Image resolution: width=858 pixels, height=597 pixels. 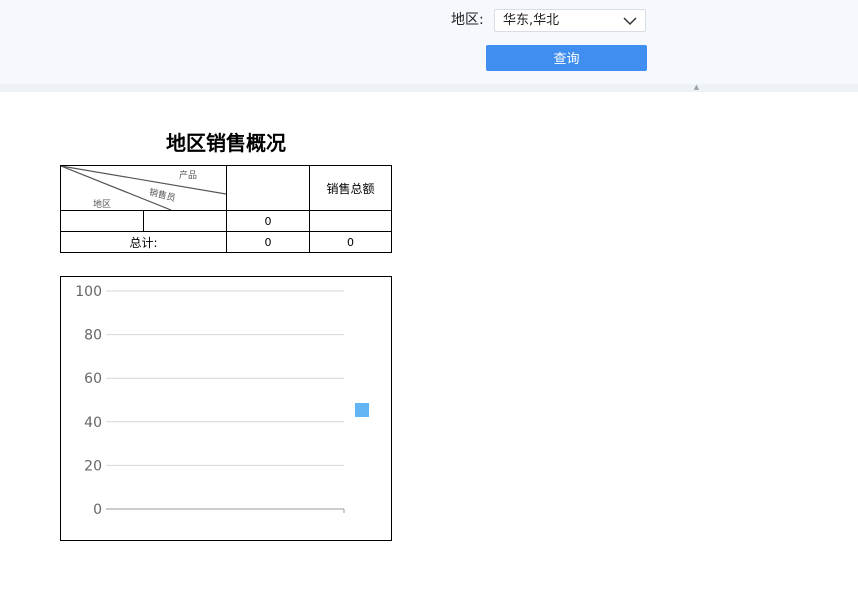 I want to click on total-label: 总计:, so click(x=143, y=242).